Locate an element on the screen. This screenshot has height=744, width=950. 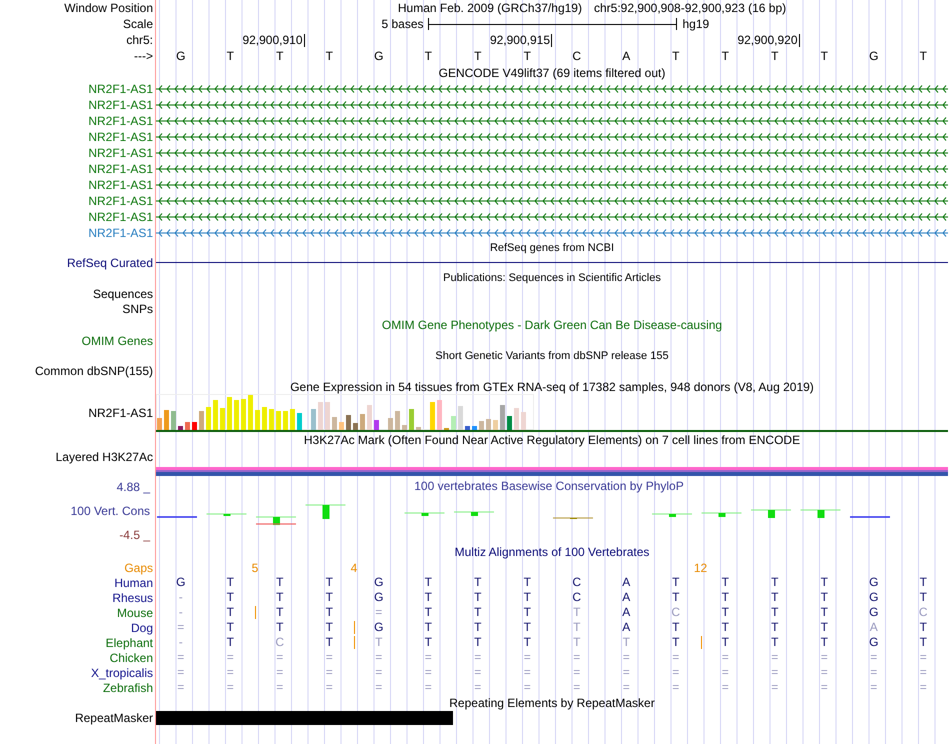
track-title: Multiz Alignments of 100 Vertebrates is located at coordinates (552, 552).